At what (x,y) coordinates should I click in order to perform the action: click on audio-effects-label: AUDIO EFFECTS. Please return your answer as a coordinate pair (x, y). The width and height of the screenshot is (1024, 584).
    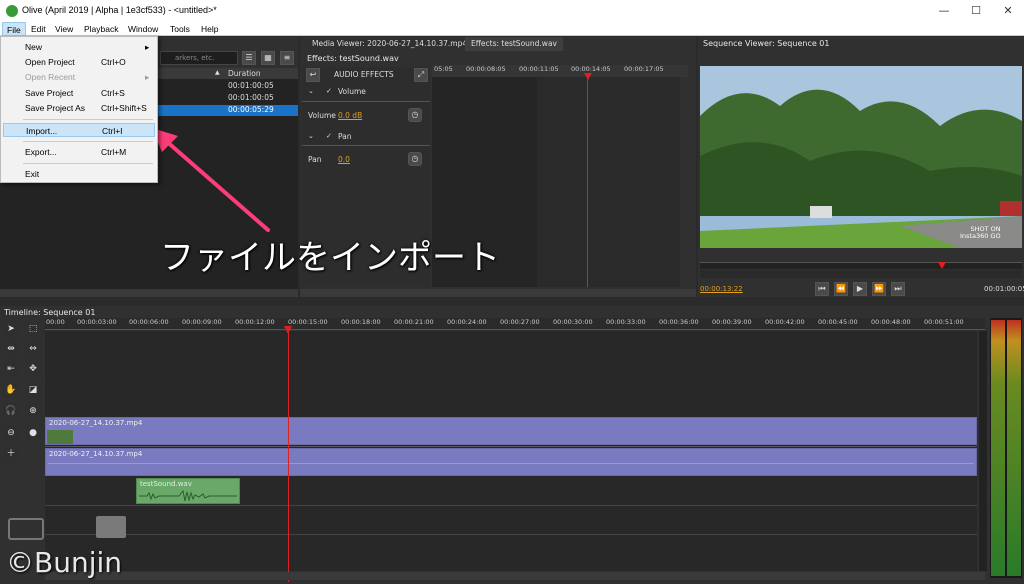
    Looking at the image, I should click on (364, 74).